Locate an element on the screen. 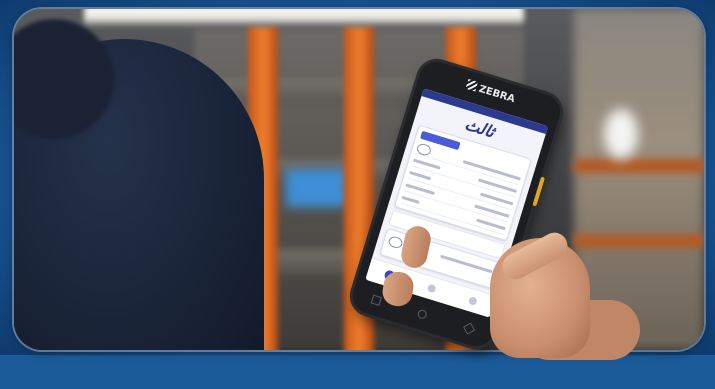 Image resolution: width=715 pixels, height=389 pixels. zebra-logo-icon is located at coordinates (471, 85).